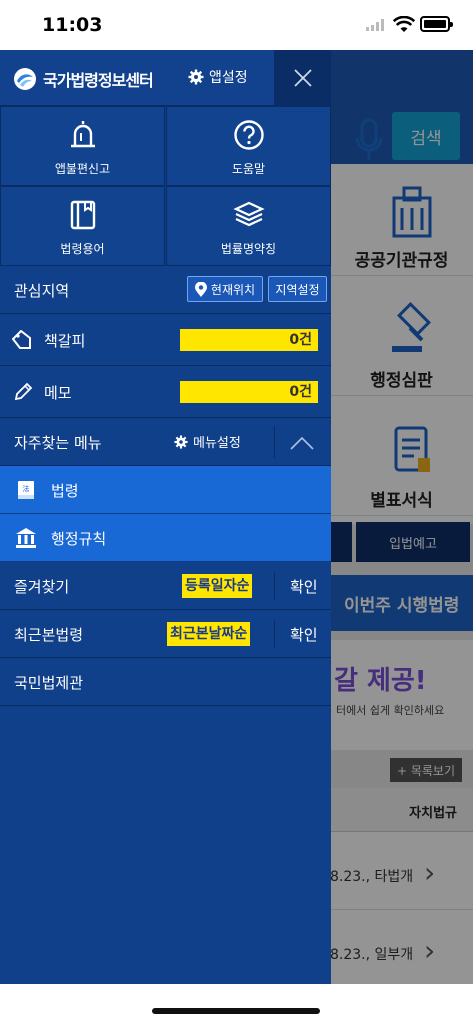  I want to click on app-report-label: 앱불편신고, so click(82, 169).